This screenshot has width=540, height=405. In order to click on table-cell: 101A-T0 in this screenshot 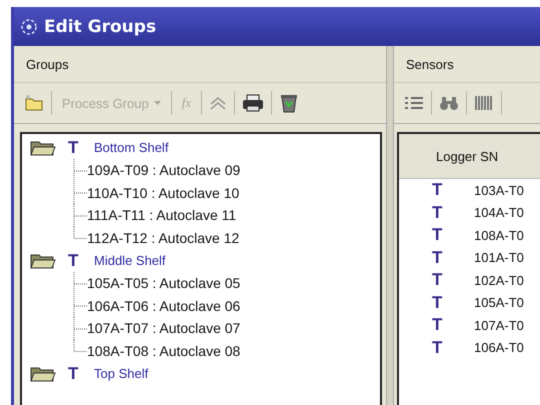, I will do `click(499, 258)`.